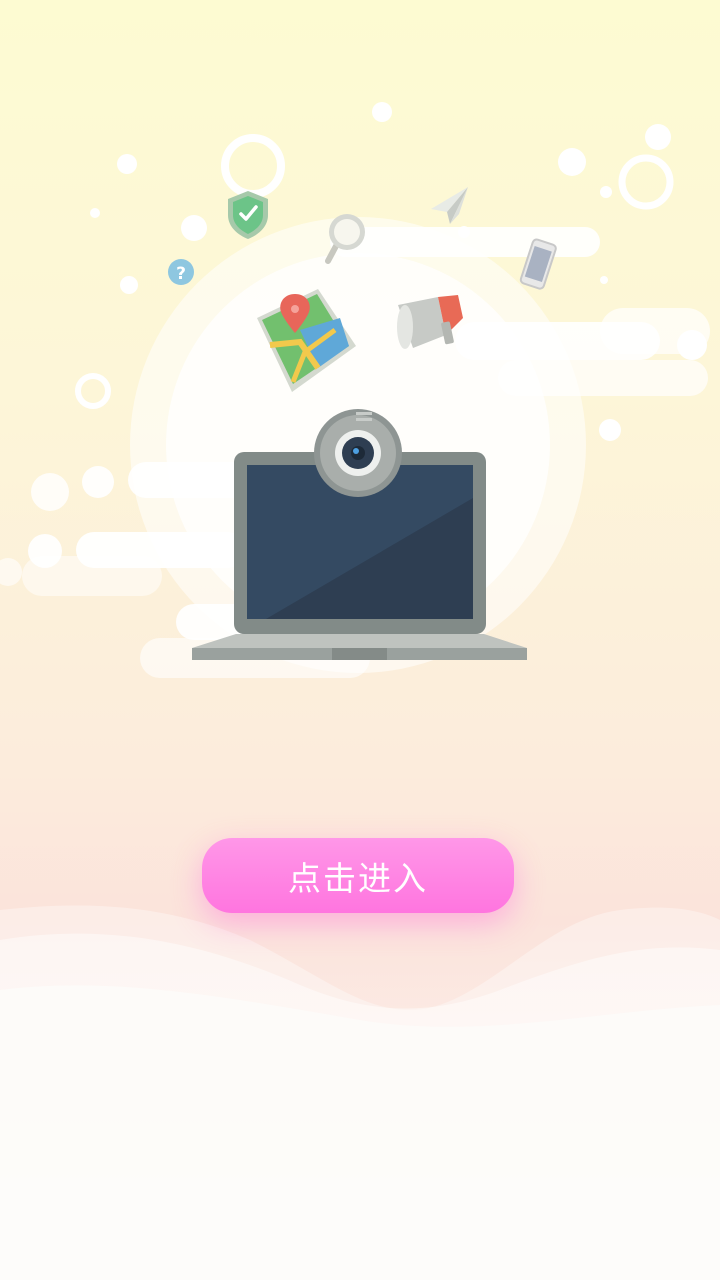  Describe the element at coordinates (248, 215) in the screenshot. I see `shield-check-icon` at that location.